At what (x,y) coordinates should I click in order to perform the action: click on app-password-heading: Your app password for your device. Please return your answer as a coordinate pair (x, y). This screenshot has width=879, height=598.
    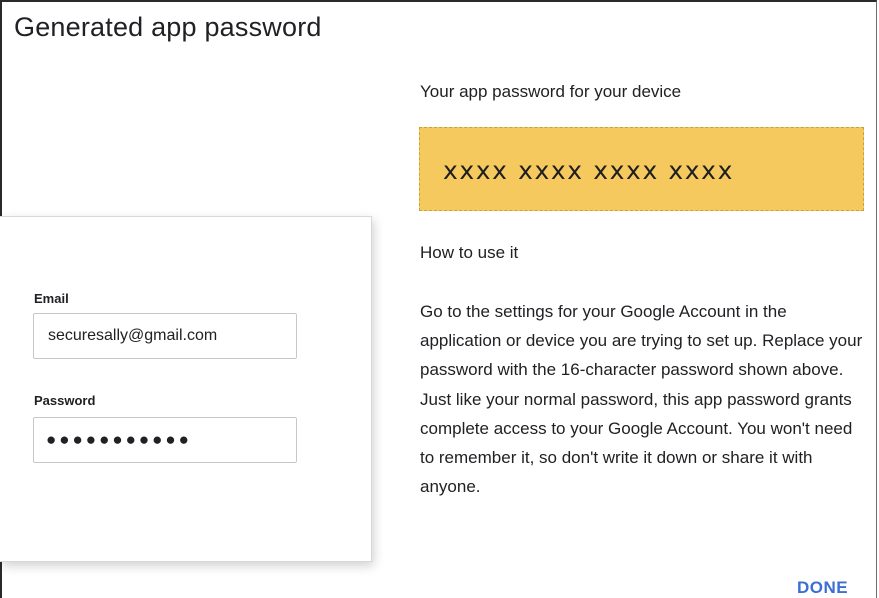
    Looking at the image, I should click on (551, 91).